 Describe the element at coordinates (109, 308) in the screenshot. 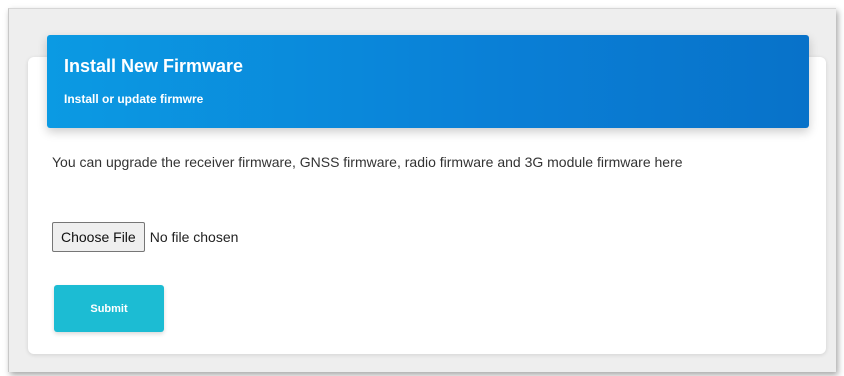

I see `submit-button: Submit` at that location.